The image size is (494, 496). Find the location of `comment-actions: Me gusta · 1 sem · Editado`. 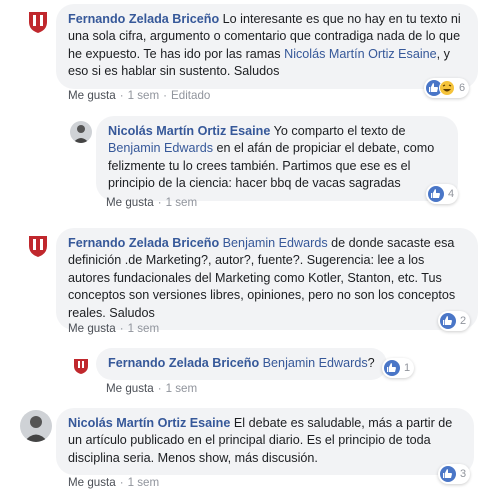

comment-actions: Me gusta · 1 sem · Editado is located at coordinates (139, 95).